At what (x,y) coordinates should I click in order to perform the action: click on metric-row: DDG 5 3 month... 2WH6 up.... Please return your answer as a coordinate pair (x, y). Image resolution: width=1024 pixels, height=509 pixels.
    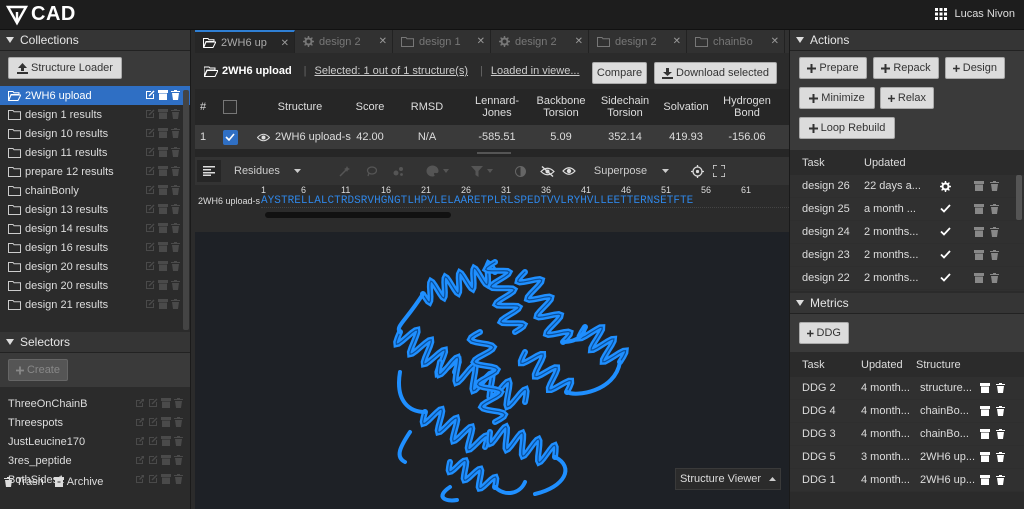
    Looking at the image, I should click on (907, 457).